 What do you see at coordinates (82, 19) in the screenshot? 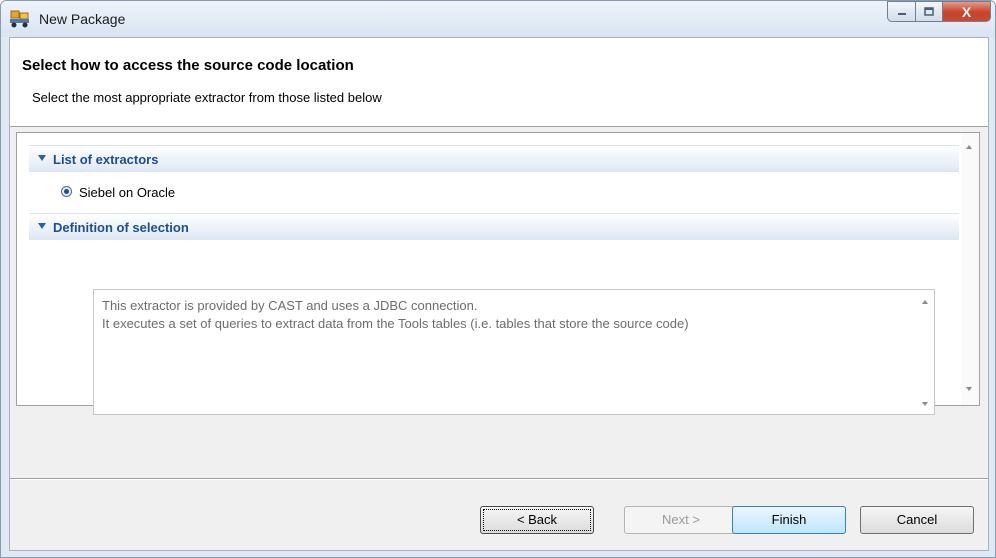
I see `window-title: New Package` at bounding box center [82, 19].